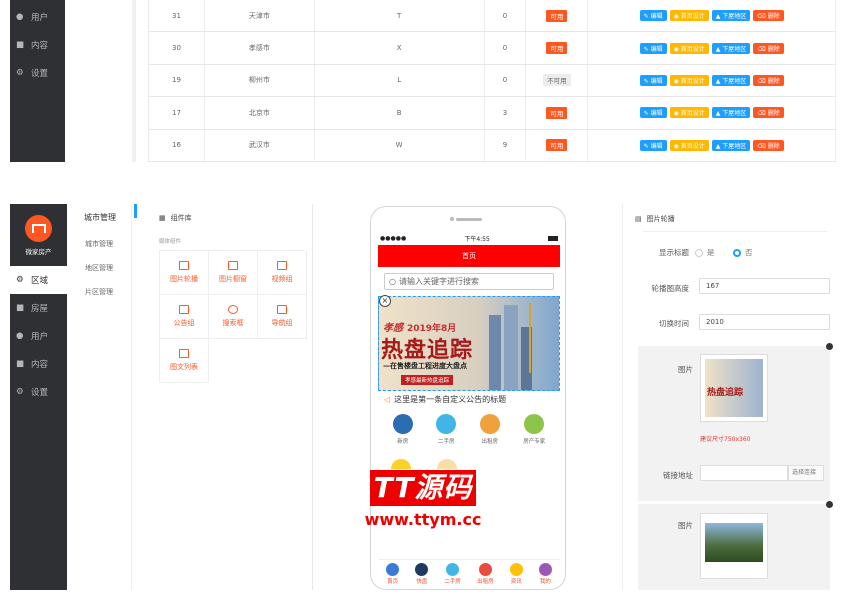 The height and width of the screenshot is (599, 850). I want to click on height-input: 167, so click(764, 286).